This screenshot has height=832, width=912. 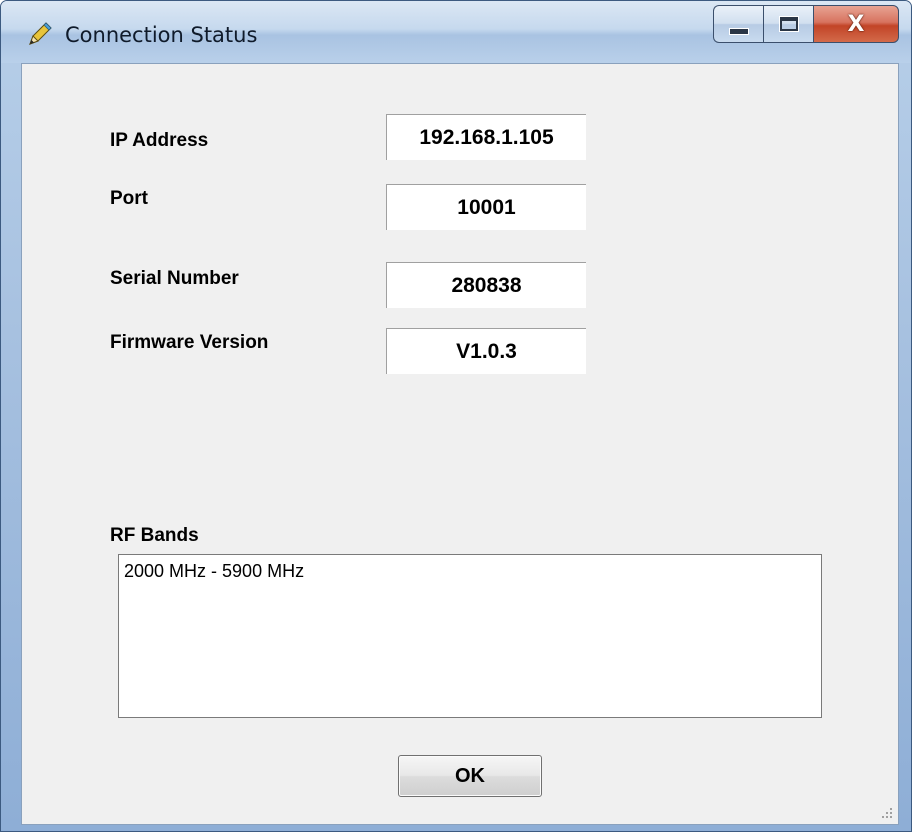 What do you see at coordinates (154, 535) in the screenshot?
I see `rf-bands-label: RF Bands` at bounding box center [154, 535].